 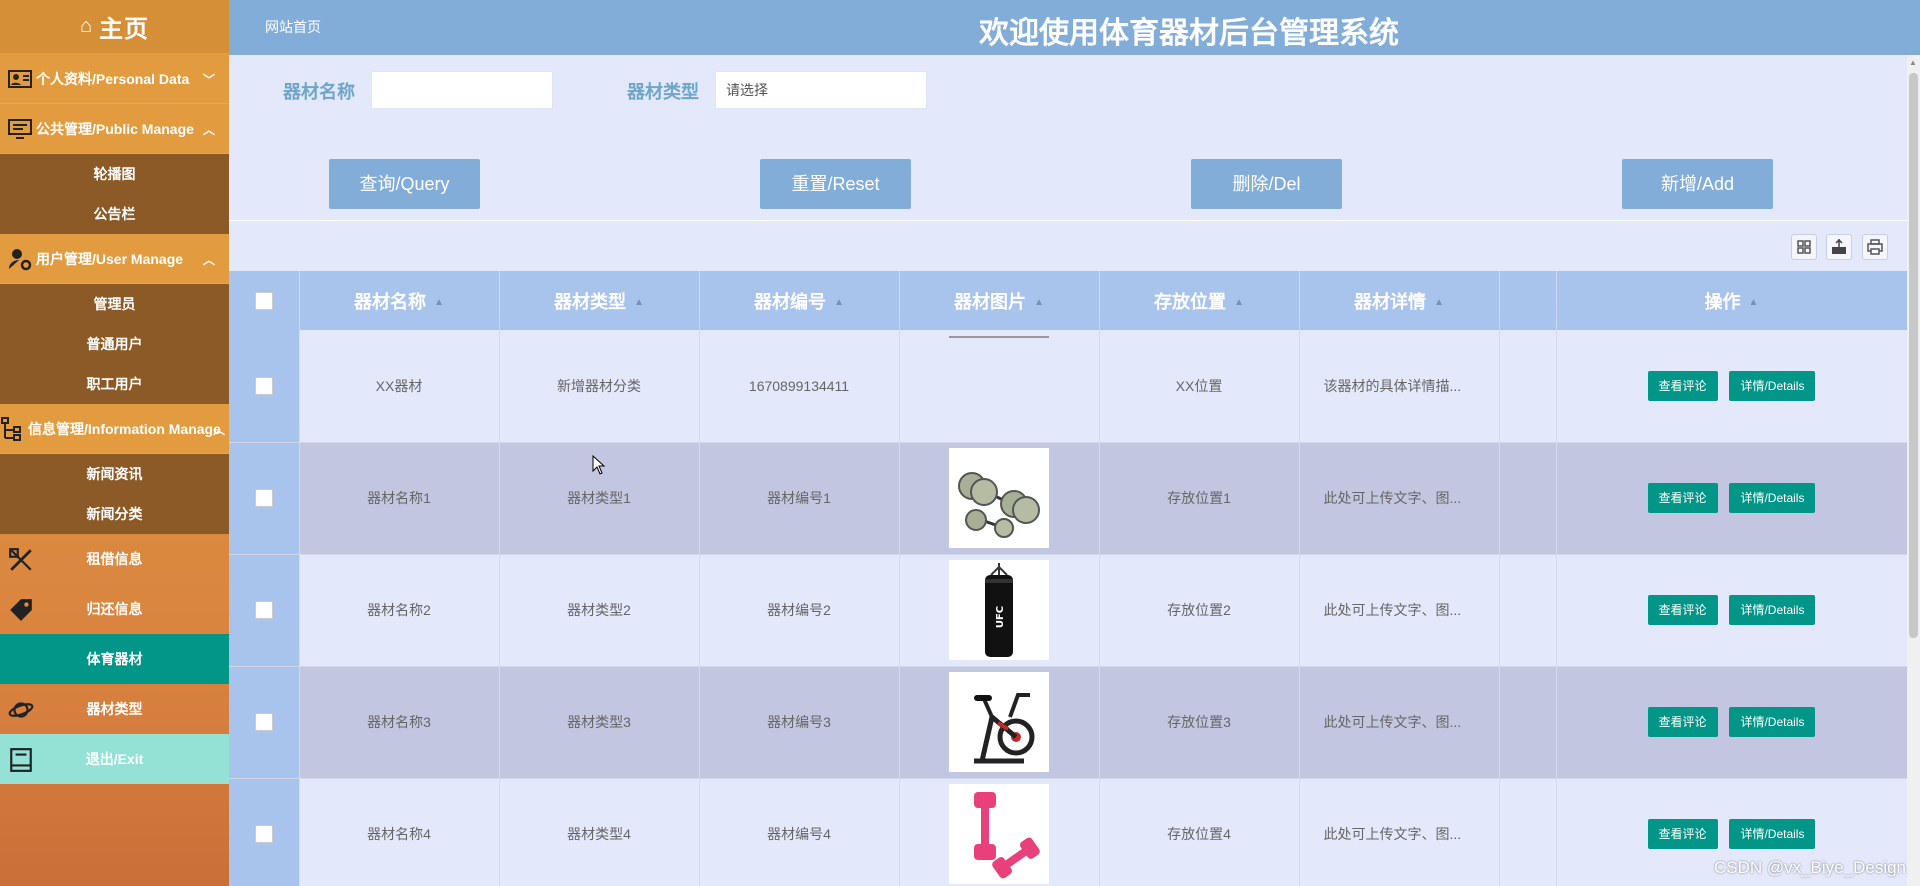 What do you see at coordinates (404, 184) in the screenshot?
I see `query-button: 查询/Query` at bounding box center [404, 184].